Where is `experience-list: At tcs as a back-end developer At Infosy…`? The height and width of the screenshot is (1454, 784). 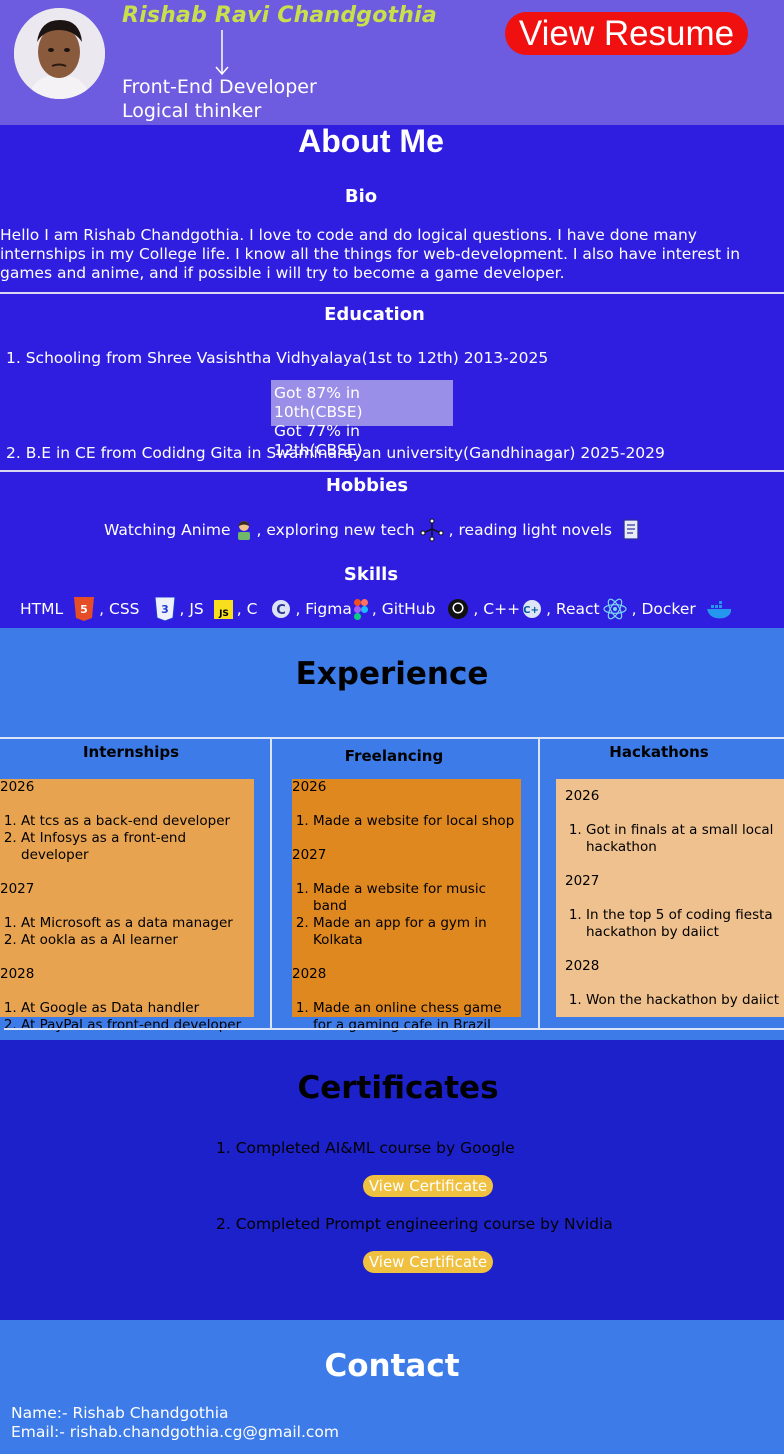 experience-list: At tcs as a back-end developer At Infosy… is located at coordinates (127, 838).